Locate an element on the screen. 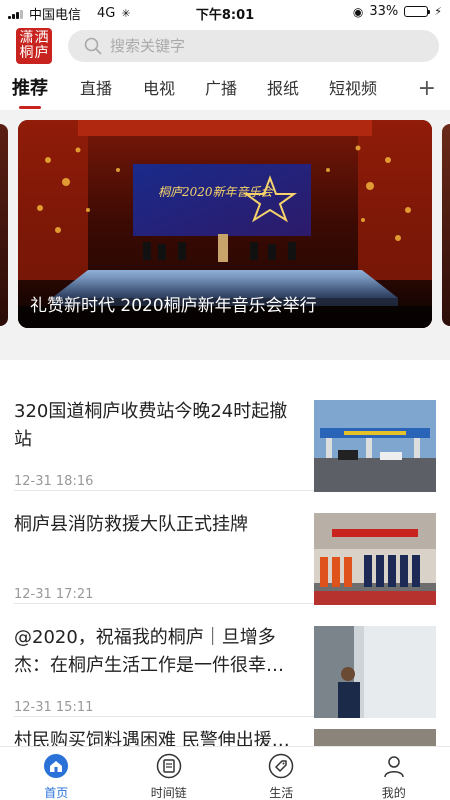  tab-radio: 广播 is located at coordinates (221, 90).